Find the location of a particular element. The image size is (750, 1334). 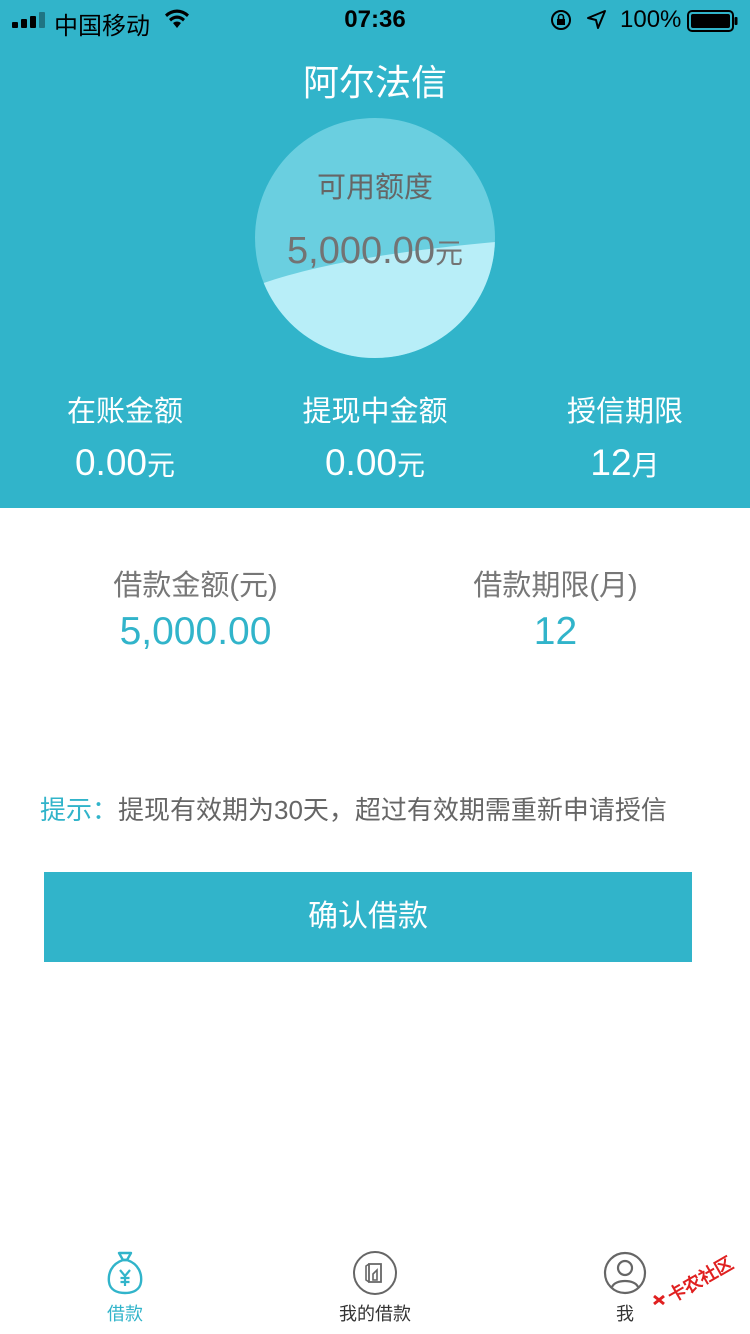

tab-loan: 借款 is located at coordinates (125, 1286).